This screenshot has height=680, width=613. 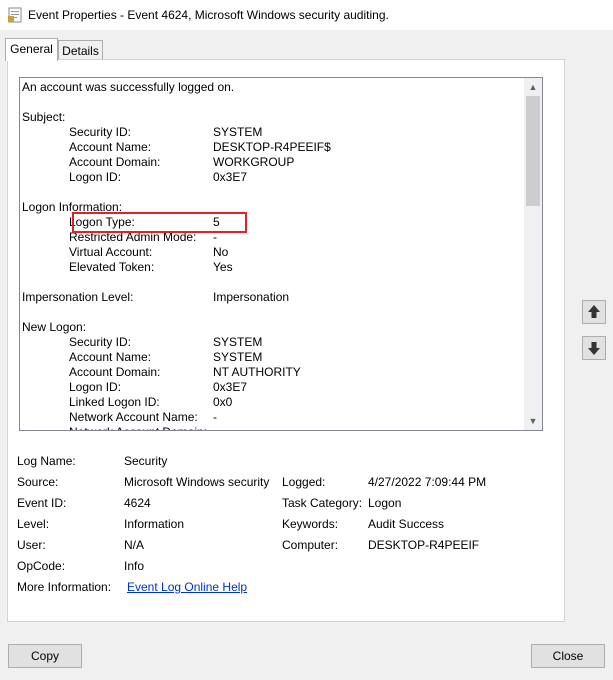 I want to click on description-line-value: DESKTOP-R4PEEIF$, so click(x=272, y=147).